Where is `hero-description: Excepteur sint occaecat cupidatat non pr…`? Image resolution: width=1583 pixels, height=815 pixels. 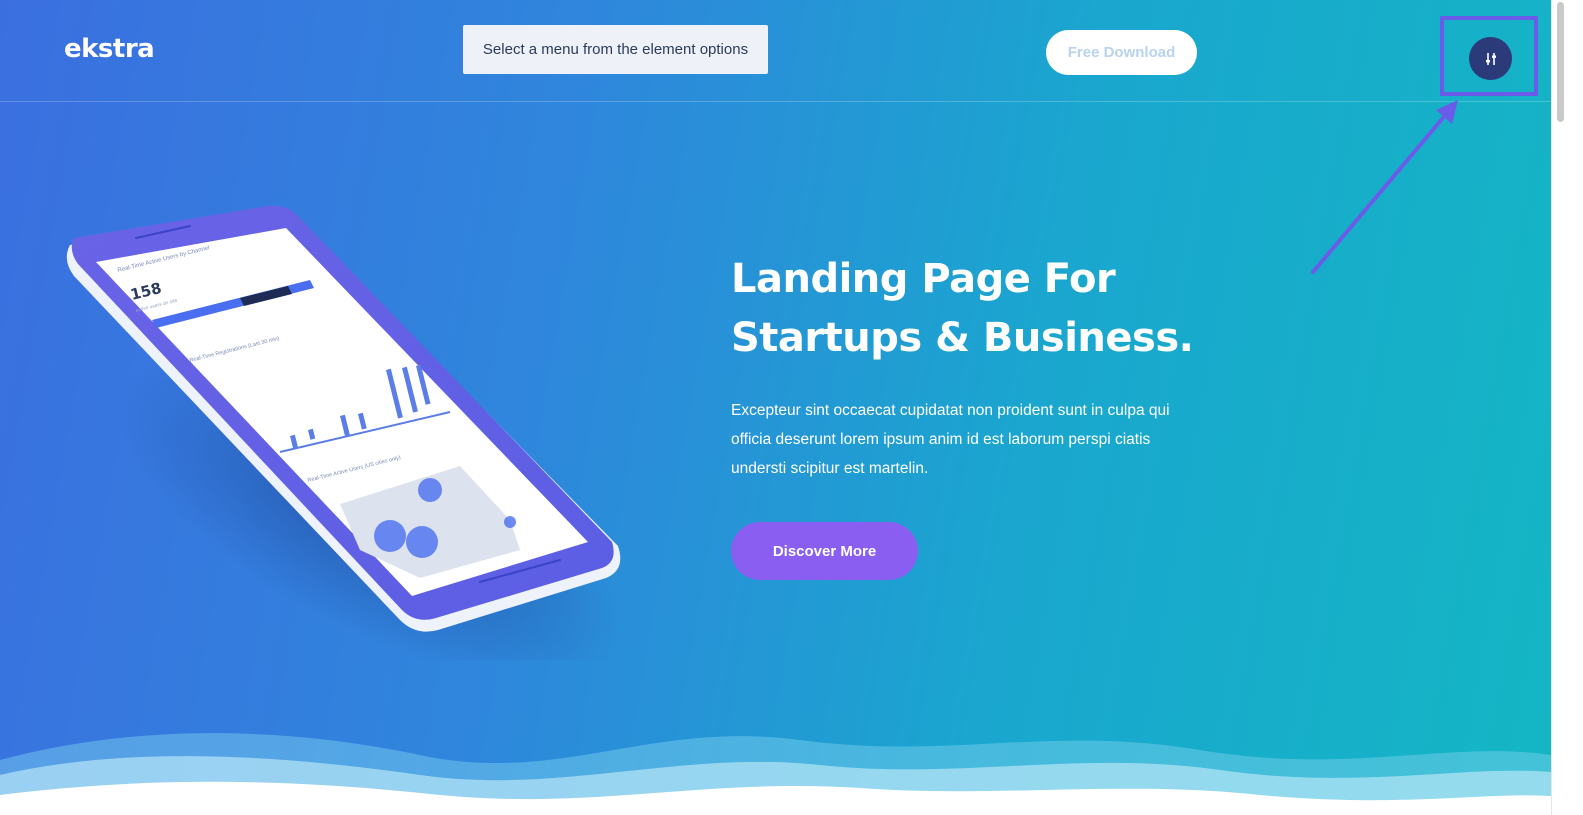
hero-description: Excepteur sint occaecat cupidatat non pr… is located at coordinates (950, 439).